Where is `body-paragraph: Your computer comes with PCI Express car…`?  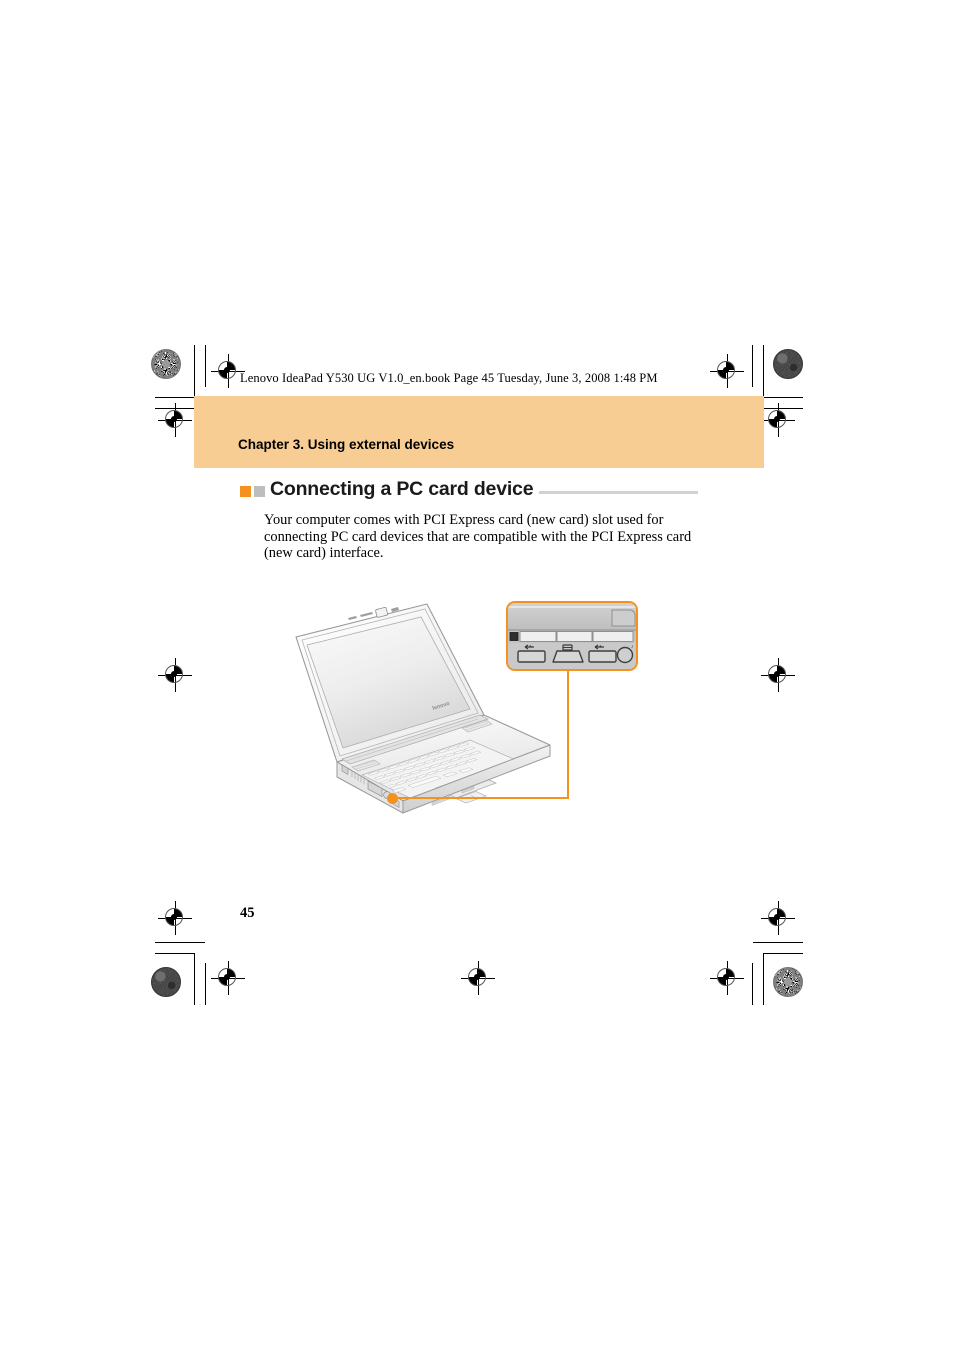
body-paragraph: Your computer comes with PCI Express car… is located at coordinates (480, 537).